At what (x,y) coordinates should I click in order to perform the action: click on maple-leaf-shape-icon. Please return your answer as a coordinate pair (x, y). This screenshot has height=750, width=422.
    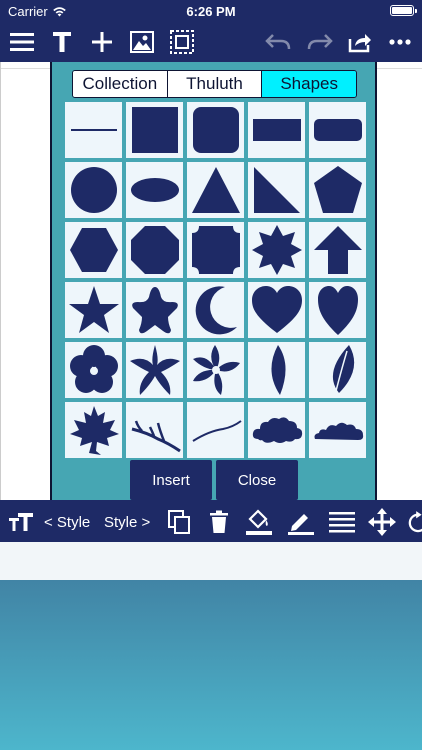
    Looking at the image, I should click on (94, 430).